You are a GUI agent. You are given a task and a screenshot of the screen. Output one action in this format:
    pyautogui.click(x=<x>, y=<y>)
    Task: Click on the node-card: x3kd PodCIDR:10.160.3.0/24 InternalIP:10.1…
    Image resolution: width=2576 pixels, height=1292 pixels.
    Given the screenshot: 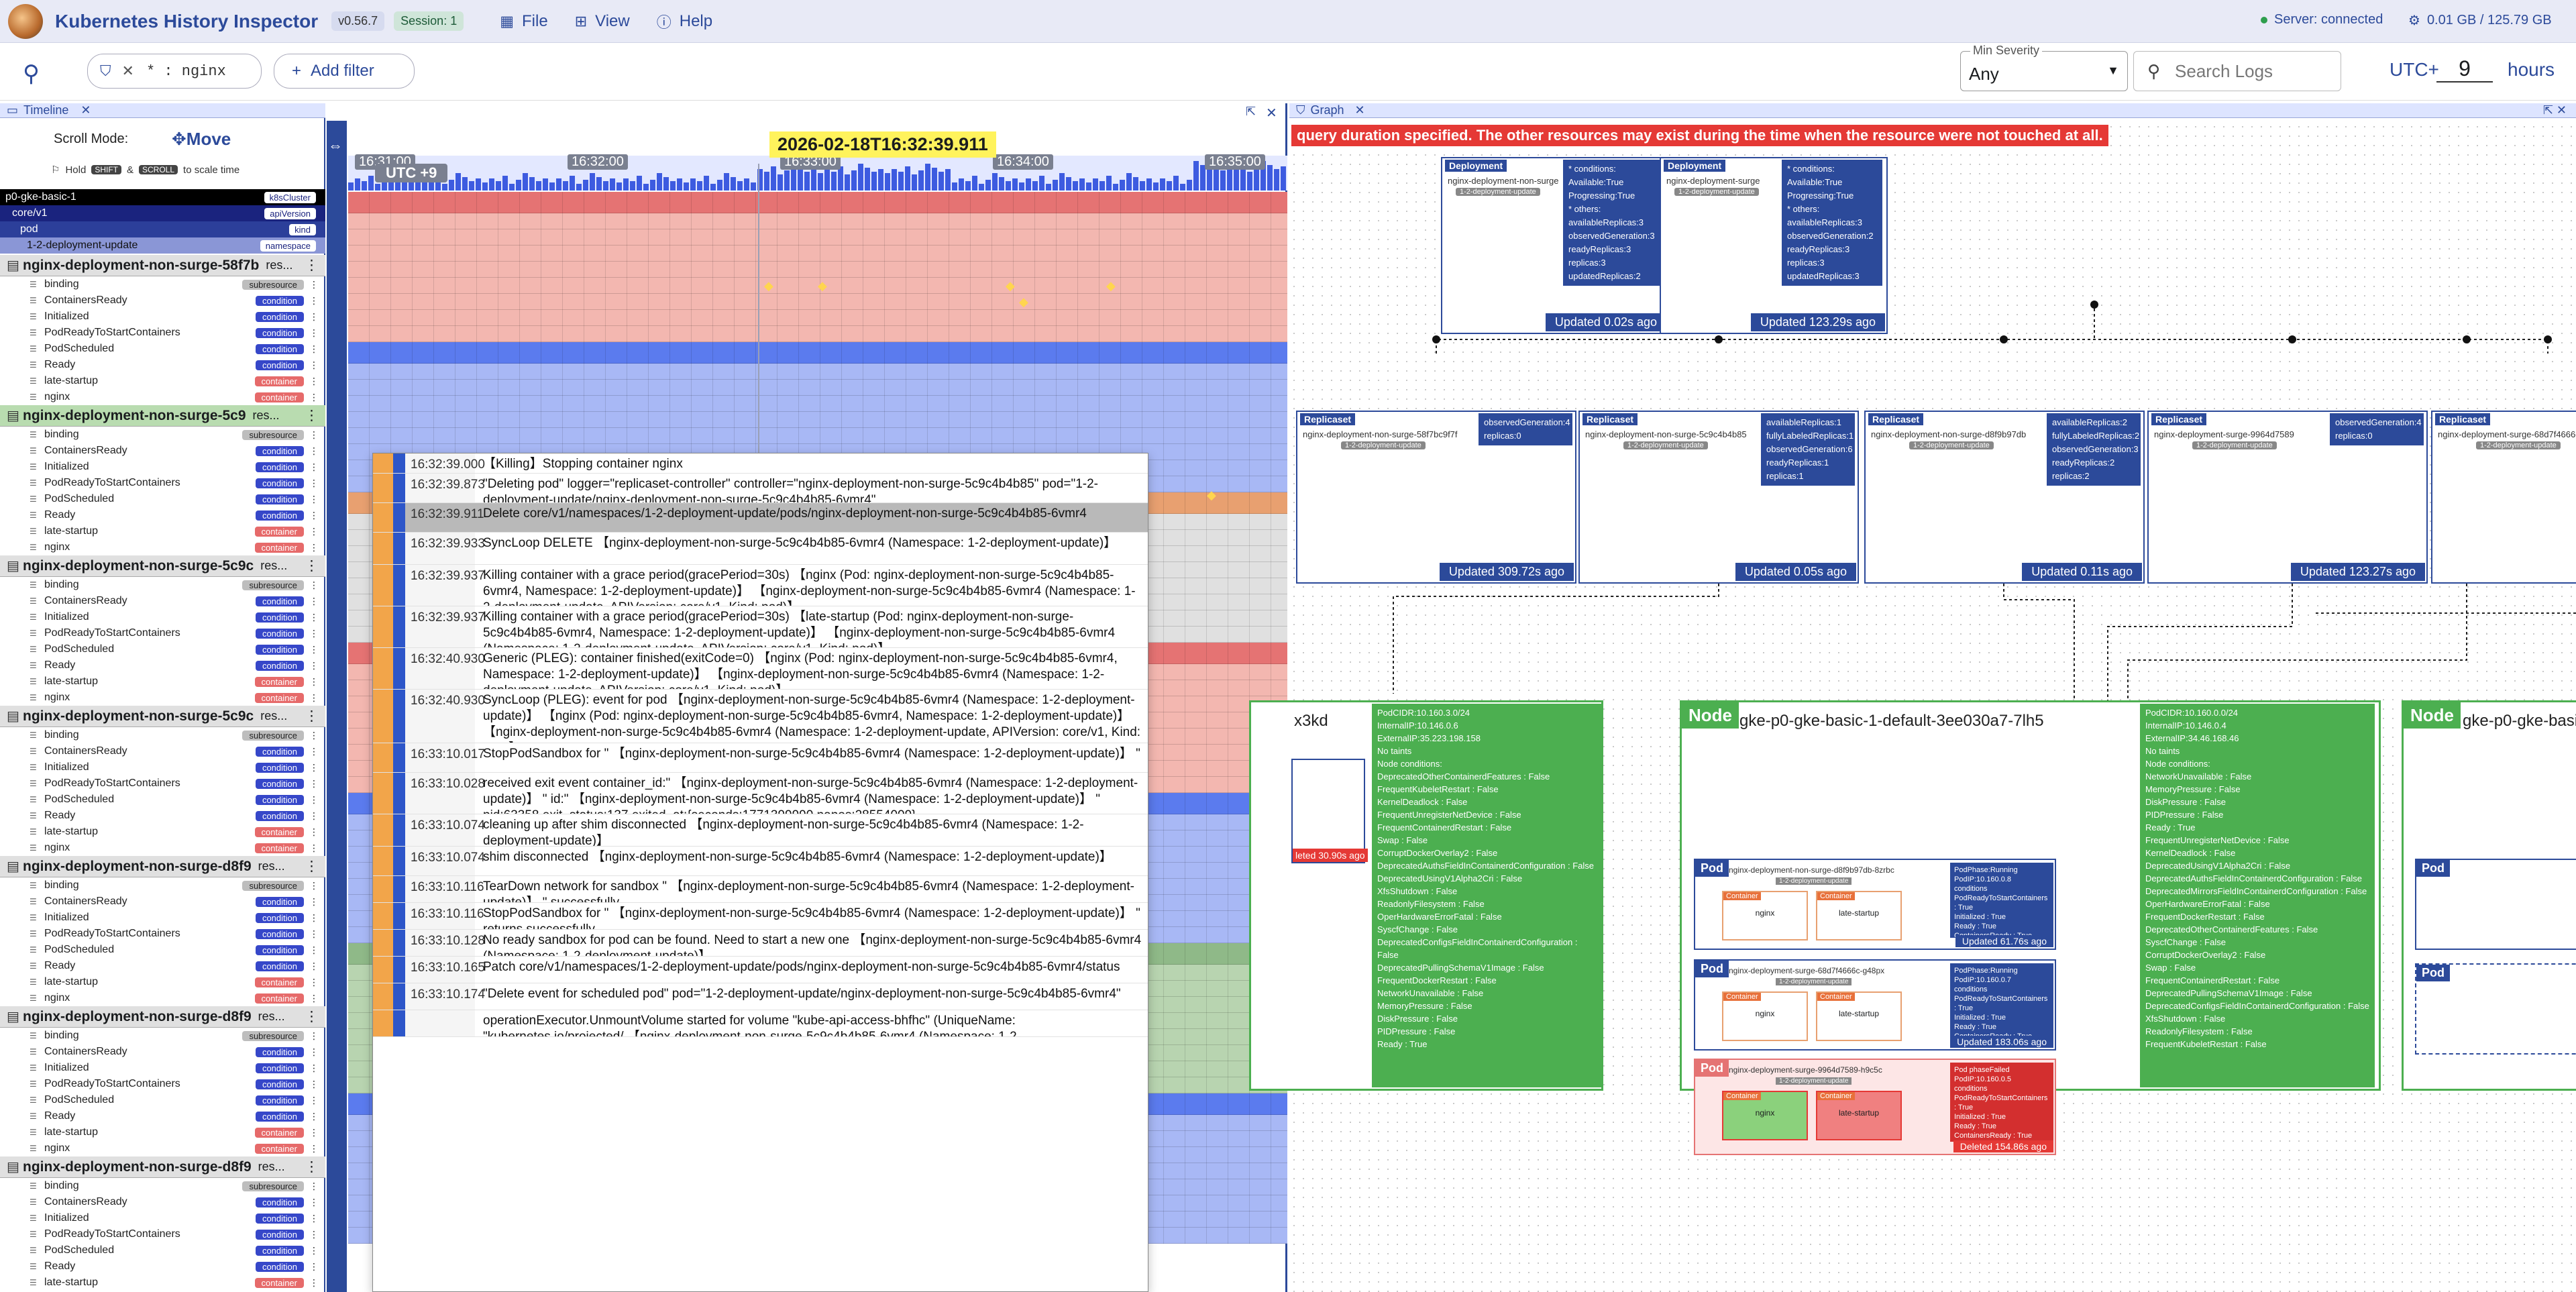 What is the action you would take?
    pyautogui.click(x=1426, y=895)
    